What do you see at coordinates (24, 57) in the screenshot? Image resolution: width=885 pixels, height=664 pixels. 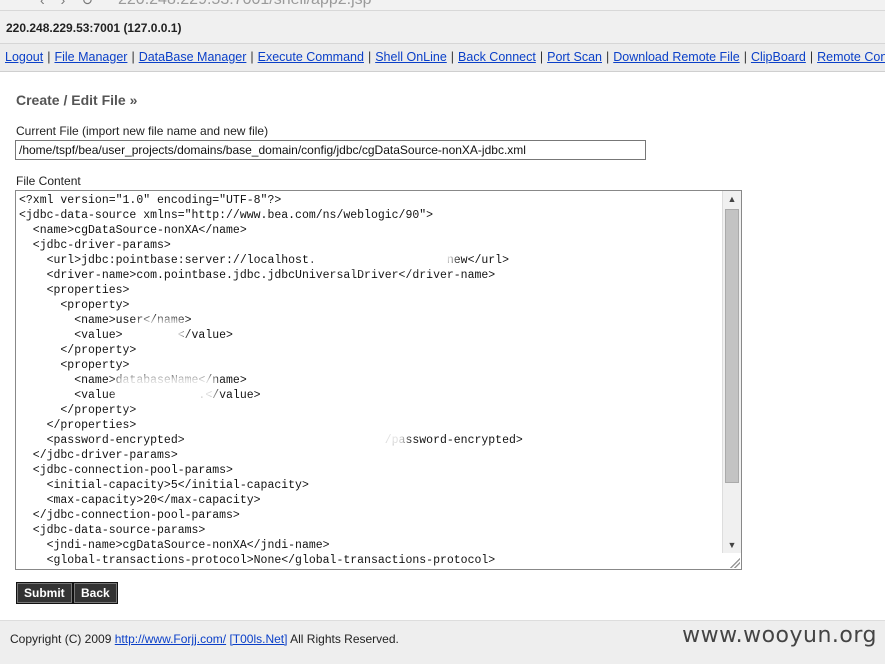 I see `menu-link-logout: Logout` at bounding box center [24, 57].